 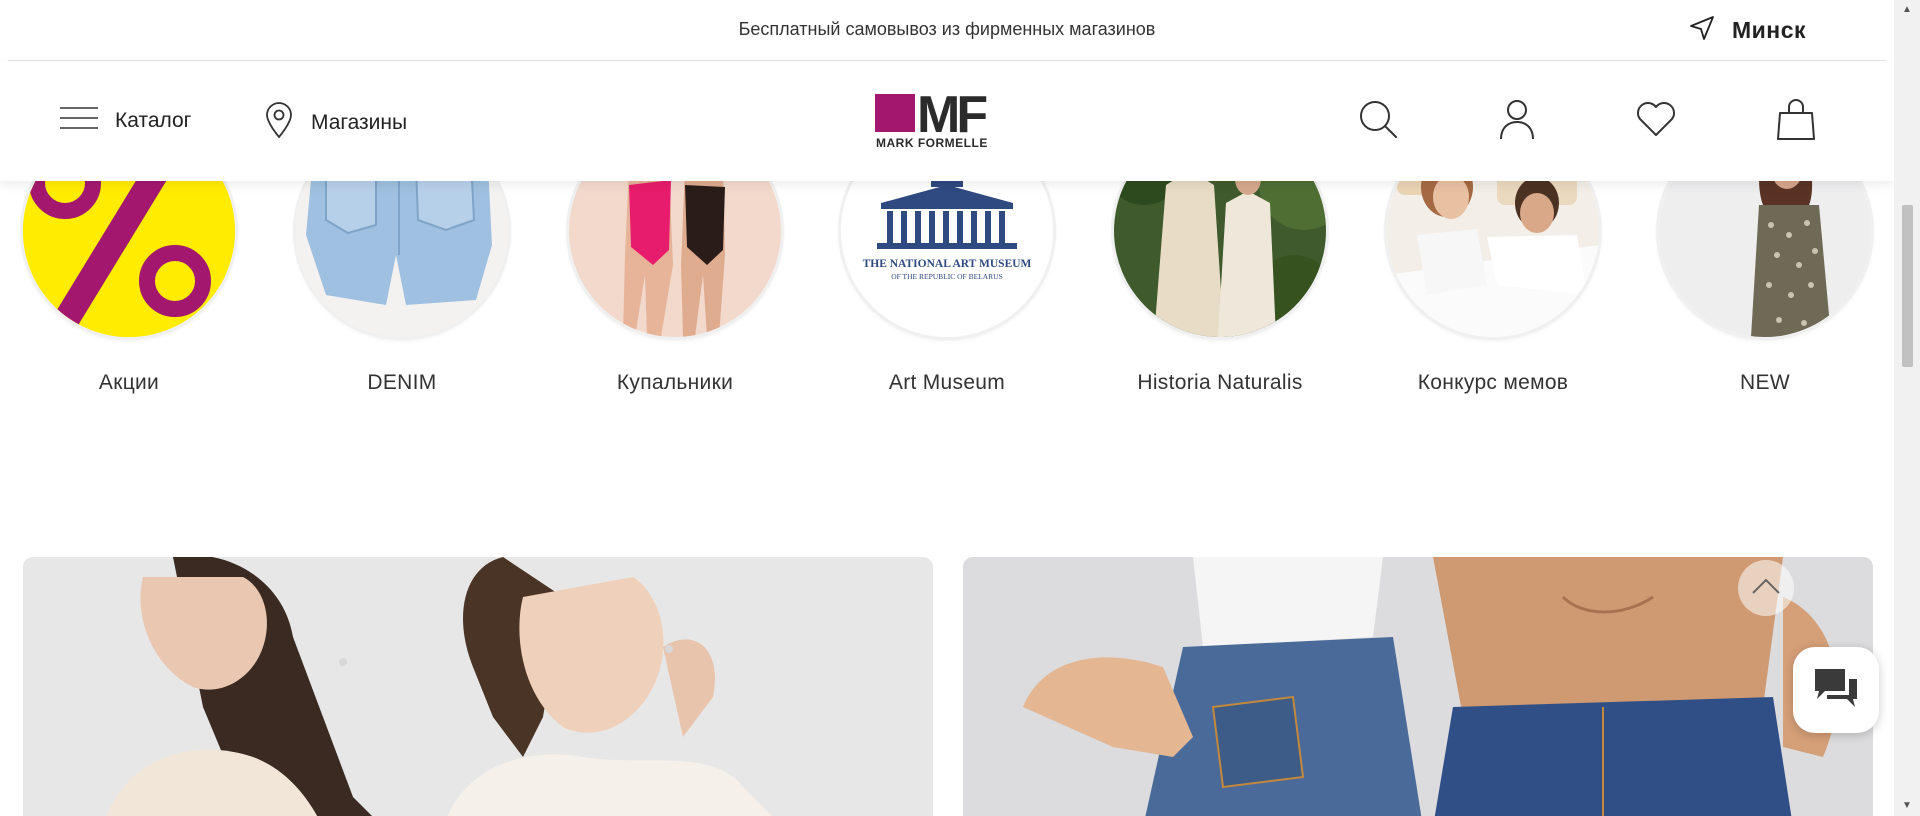 What do you see at coordinates (1656, 123) in the screenshot?
I see `heart-icon` at bounding box center [1656, 123].